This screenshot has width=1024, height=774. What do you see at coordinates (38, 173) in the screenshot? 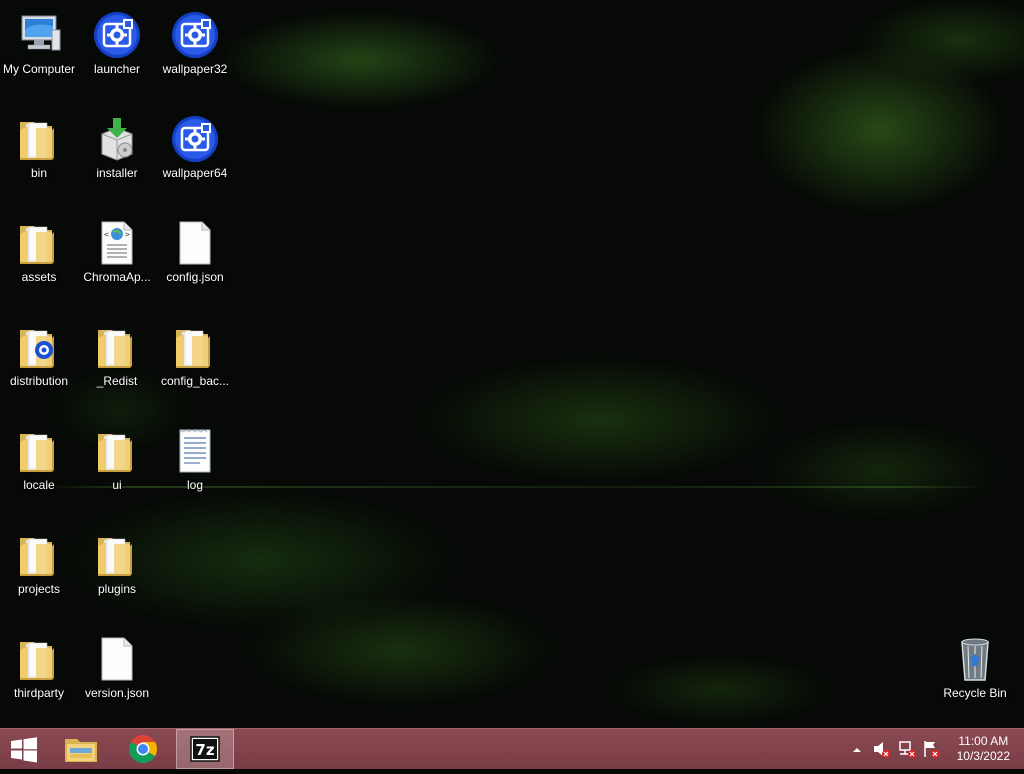
I see `desktop-icon-label: bin` at bounding box center [38, 173].